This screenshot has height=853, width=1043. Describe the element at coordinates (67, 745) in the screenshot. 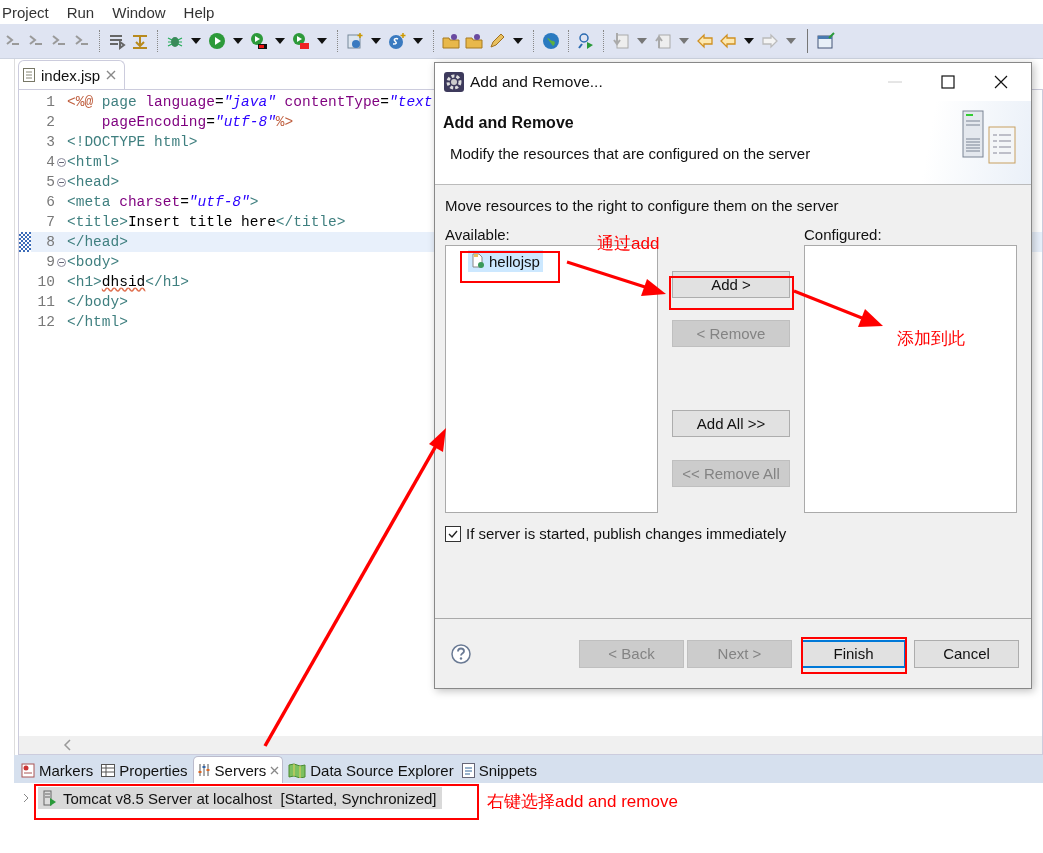

I see `scroll-left-icon` at that location.